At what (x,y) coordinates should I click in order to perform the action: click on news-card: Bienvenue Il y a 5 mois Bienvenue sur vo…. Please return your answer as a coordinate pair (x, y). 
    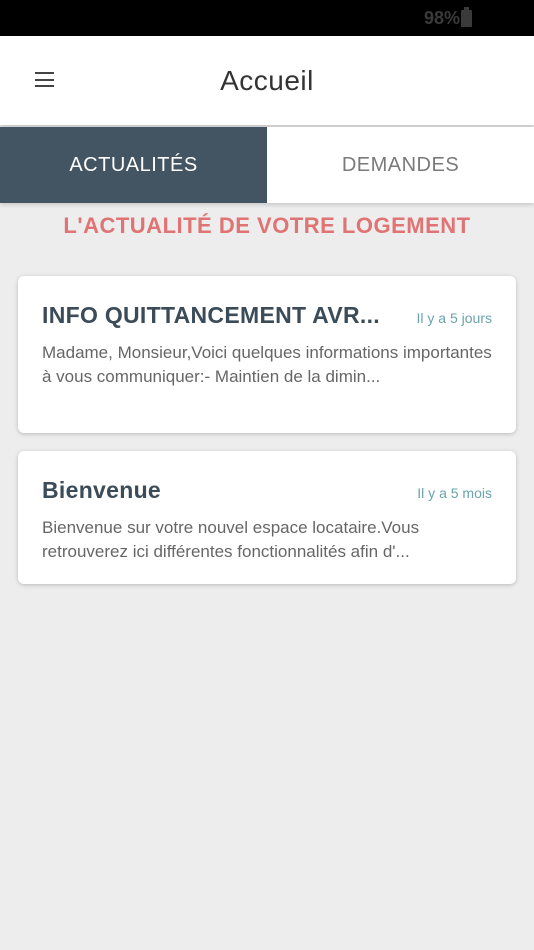
    Looking at the image, I should click on (267, 517).